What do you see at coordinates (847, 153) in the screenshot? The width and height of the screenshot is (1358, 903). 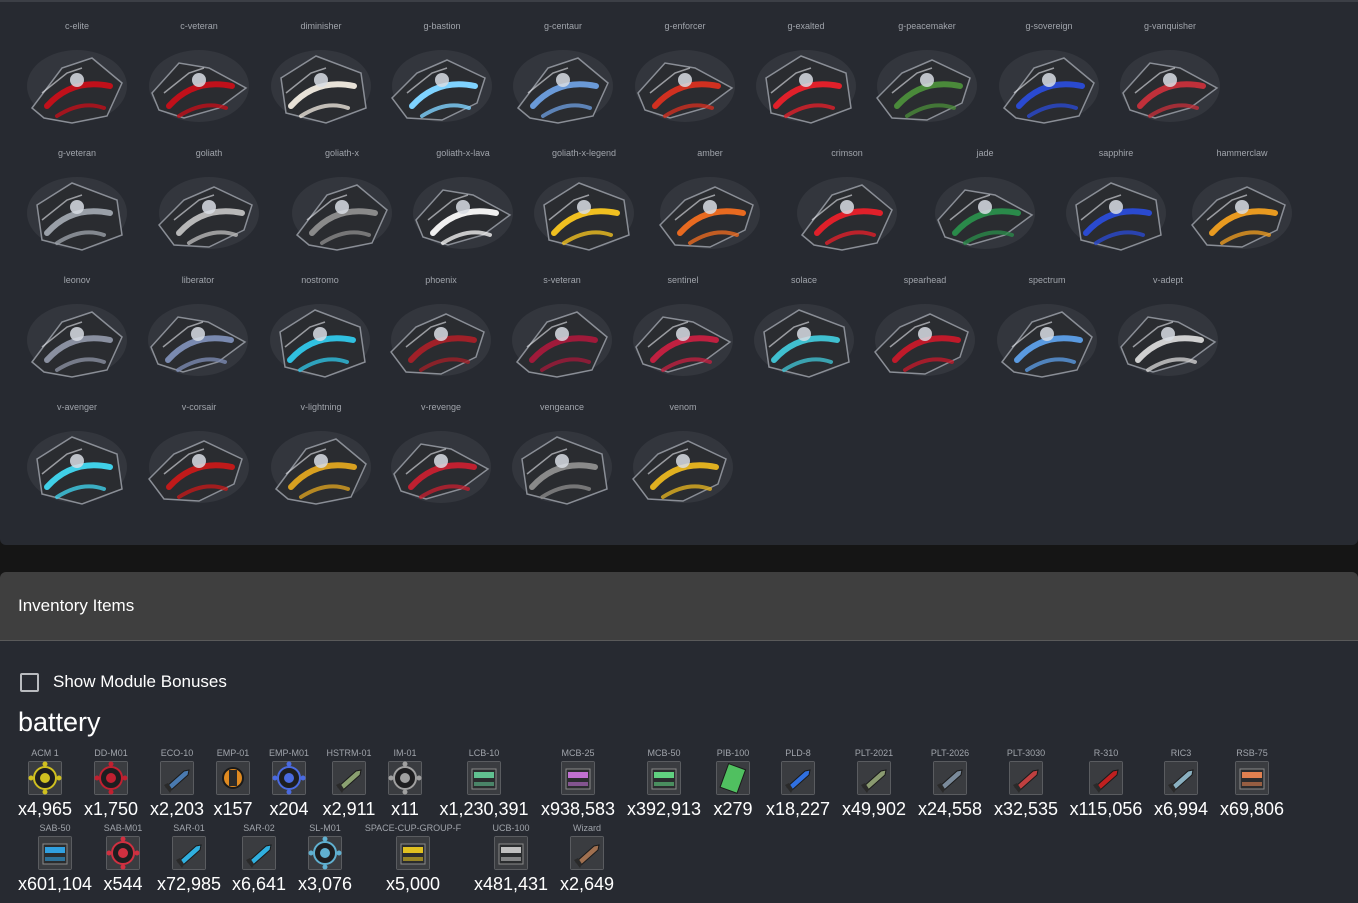 I see `ship-name: crimson` at bounding box center [847, 153].